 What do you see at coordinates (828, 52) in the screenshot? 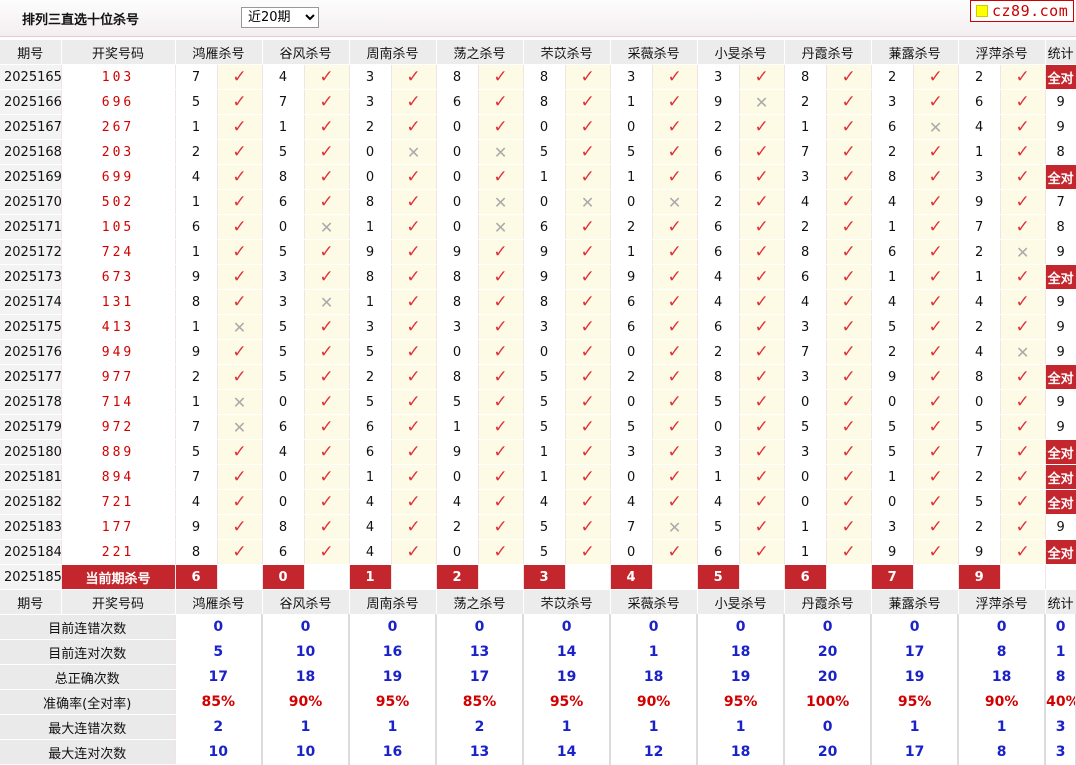
I see `column-header-expert: 丹霞杀号` at bounding box center [828, 52].